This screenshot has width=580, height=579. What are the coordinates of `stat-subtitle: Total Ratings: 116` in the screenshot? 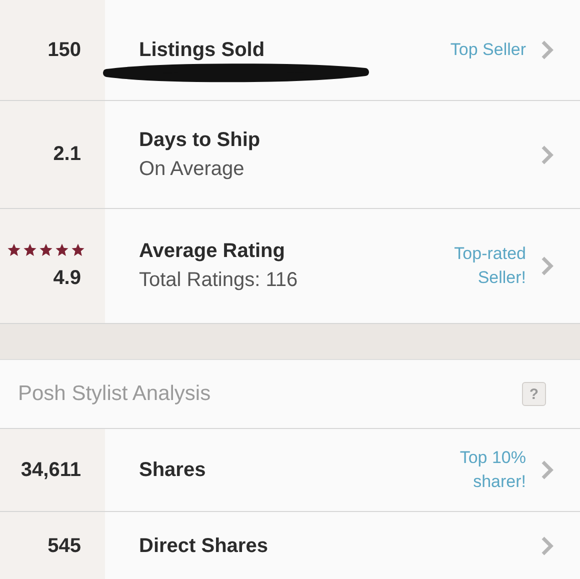 It's located at (219, 280).